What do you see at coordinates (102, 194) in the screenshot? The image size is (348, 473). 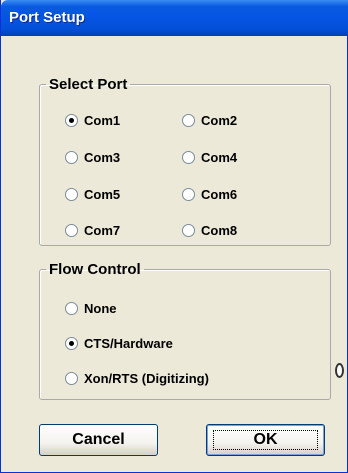 I see `radio-label: Com5` at bounding box center [102, 194].